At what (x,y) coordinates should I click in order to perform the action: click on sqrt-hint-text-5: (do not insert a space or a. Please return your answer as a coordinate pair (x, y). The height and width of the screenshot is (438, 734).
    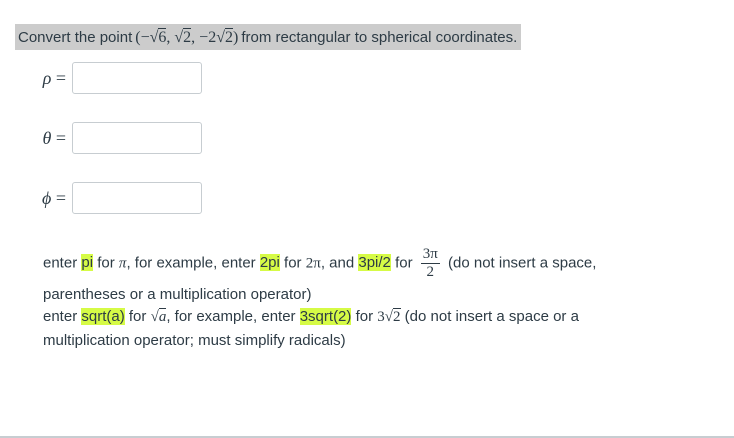
    Looking at the image, I should click on (491, 316).